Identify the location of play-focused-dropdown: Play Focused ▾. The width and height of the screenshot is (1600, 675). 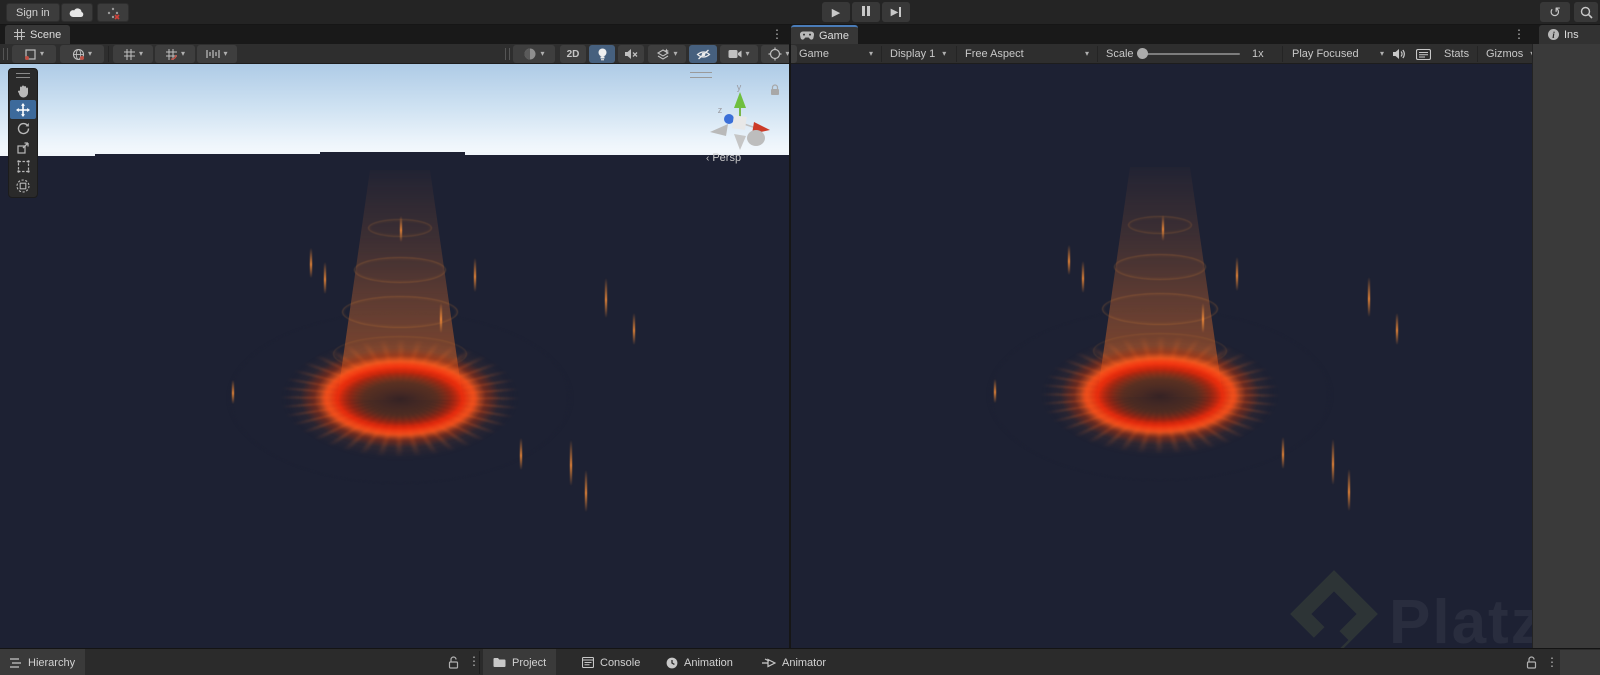
(1338, 54).